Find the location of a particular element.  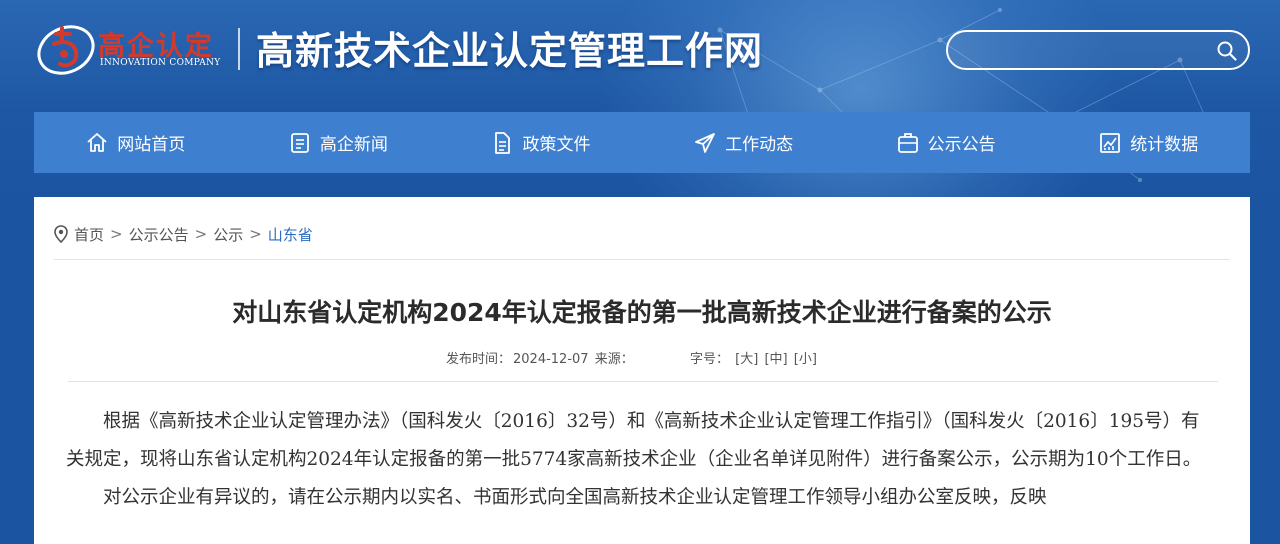

site-title: 高新技术企业认定管理工作网 is located at coordinates (510, 50).